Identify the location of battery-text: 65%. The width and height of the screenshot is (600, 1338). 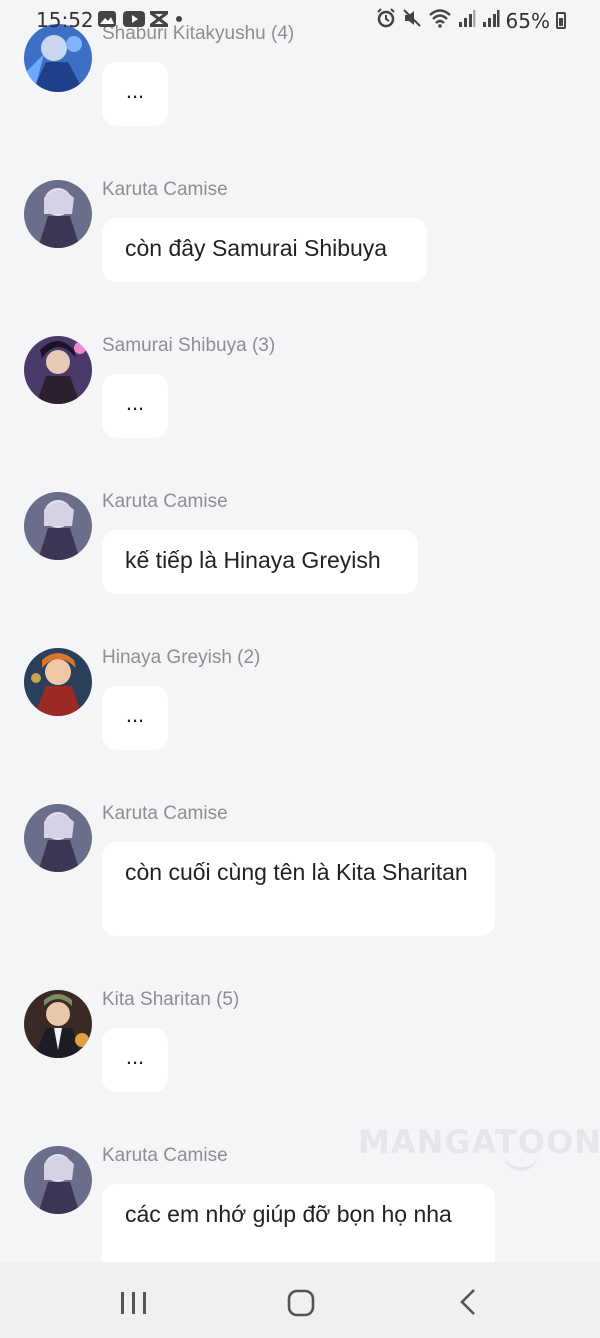
(527, 20).